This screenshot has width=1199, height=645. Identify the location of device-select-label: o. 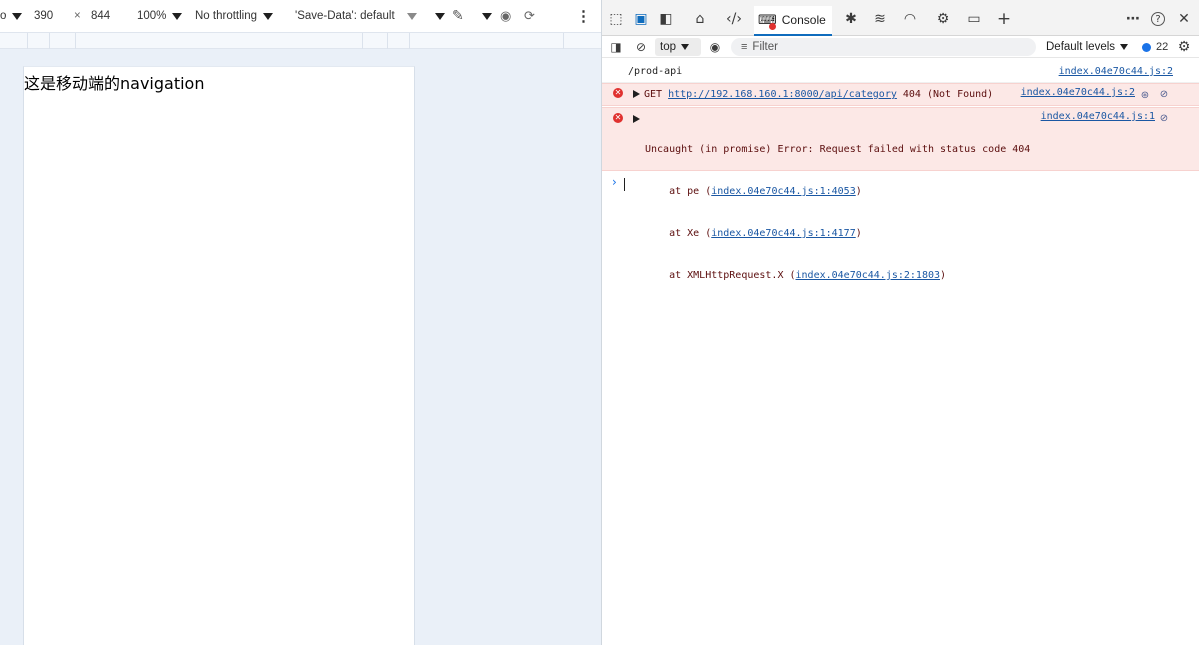
(3, 16).